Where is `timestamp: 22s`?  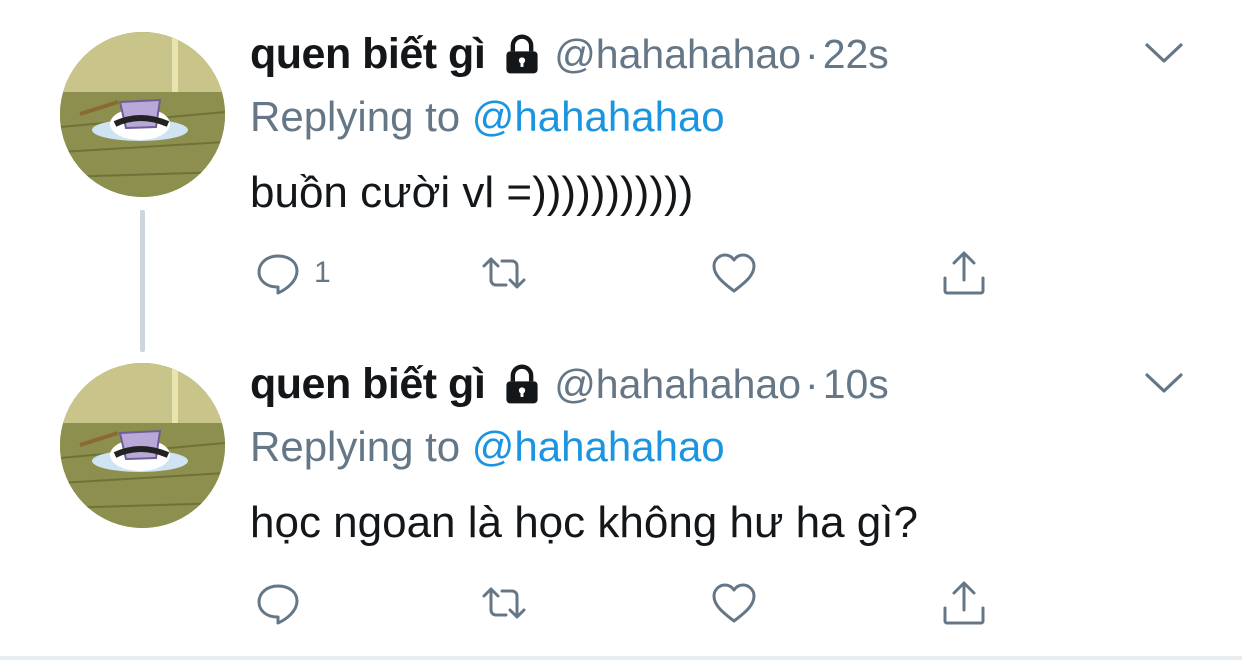 timestamp: 22s is located at coordinates (856, 54).